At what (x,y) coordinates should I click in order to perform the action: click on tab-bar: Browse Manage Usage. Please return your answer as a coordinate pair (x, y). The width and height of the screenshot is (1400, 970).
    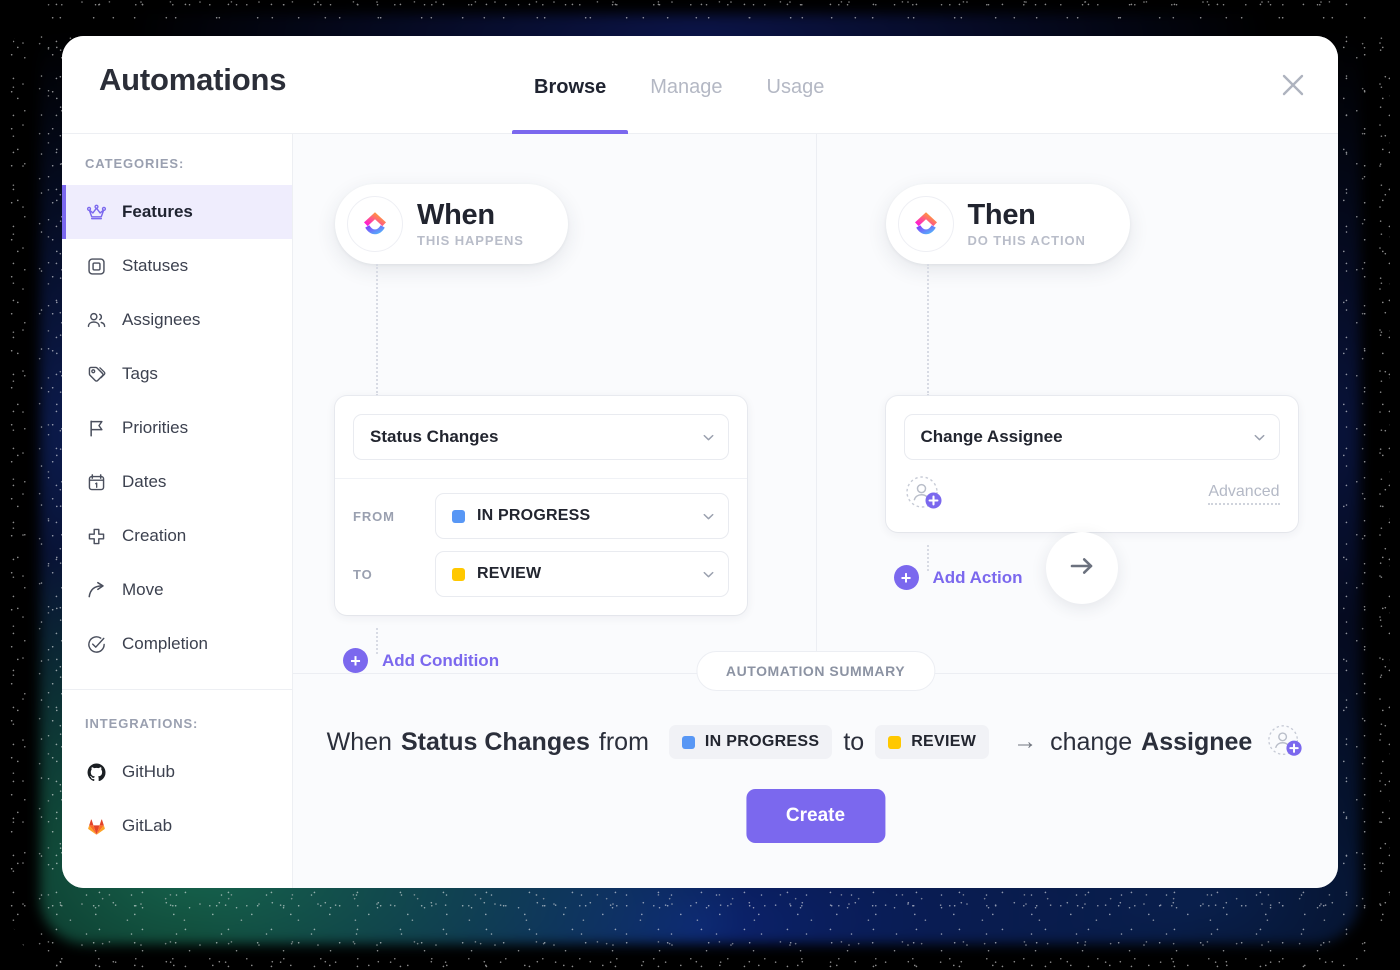
    Looking at the image, I should click on (679, 85).